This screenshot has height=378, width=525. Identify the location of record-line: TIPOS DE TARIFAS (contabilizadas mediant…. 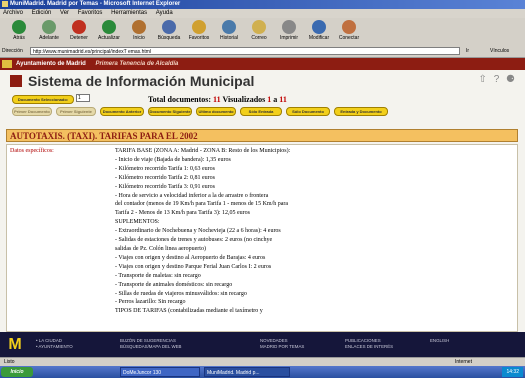
(189, 311).